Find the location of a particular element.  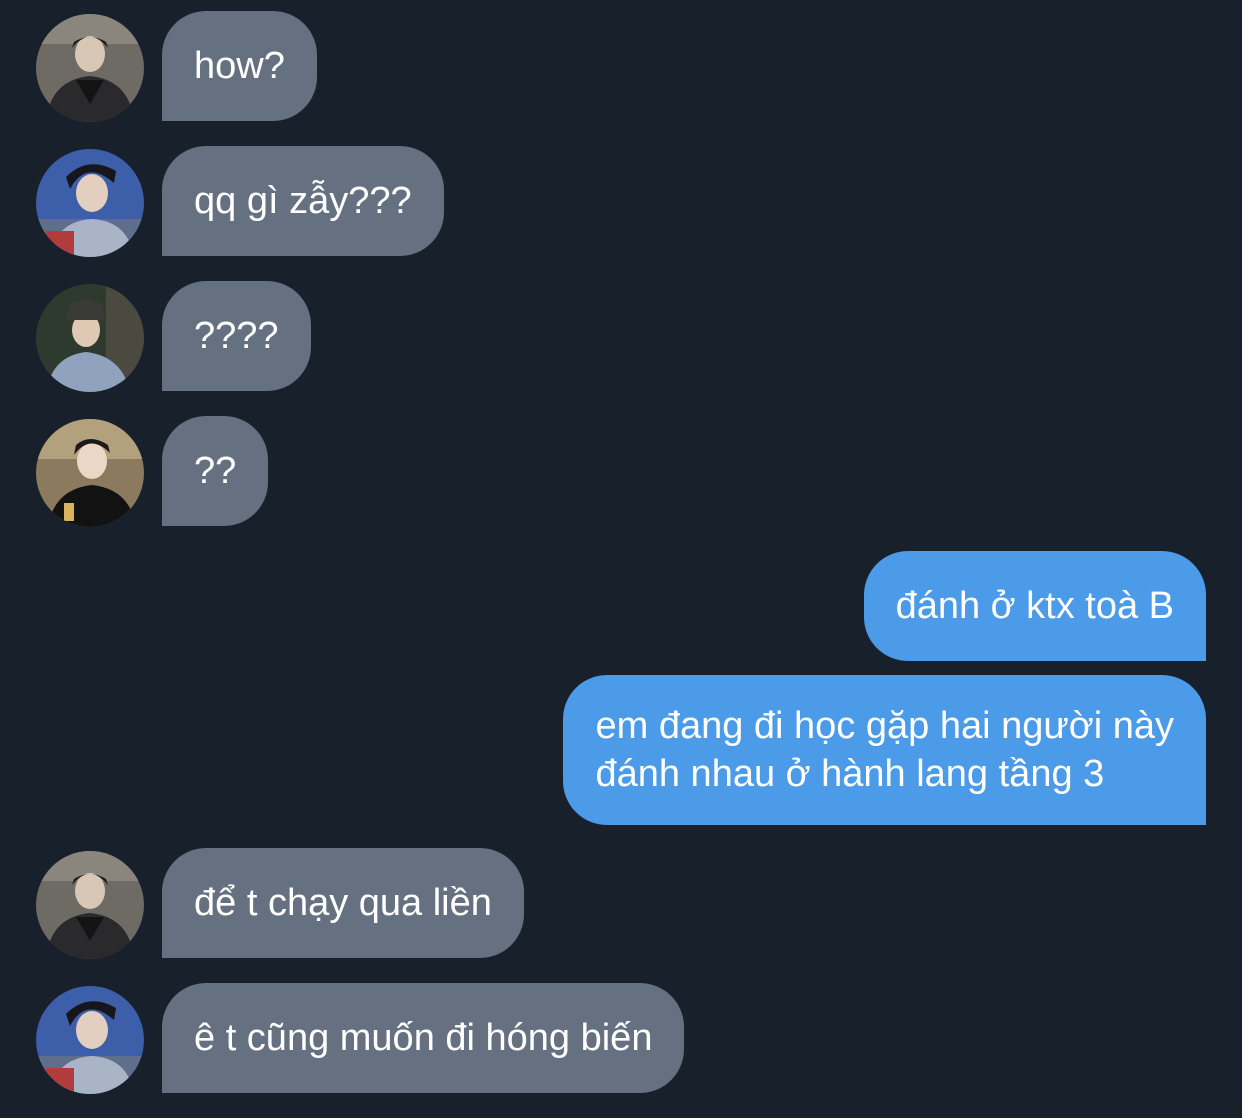

message-text: qq gì zẫy??? is located at coordinates (303, 201).